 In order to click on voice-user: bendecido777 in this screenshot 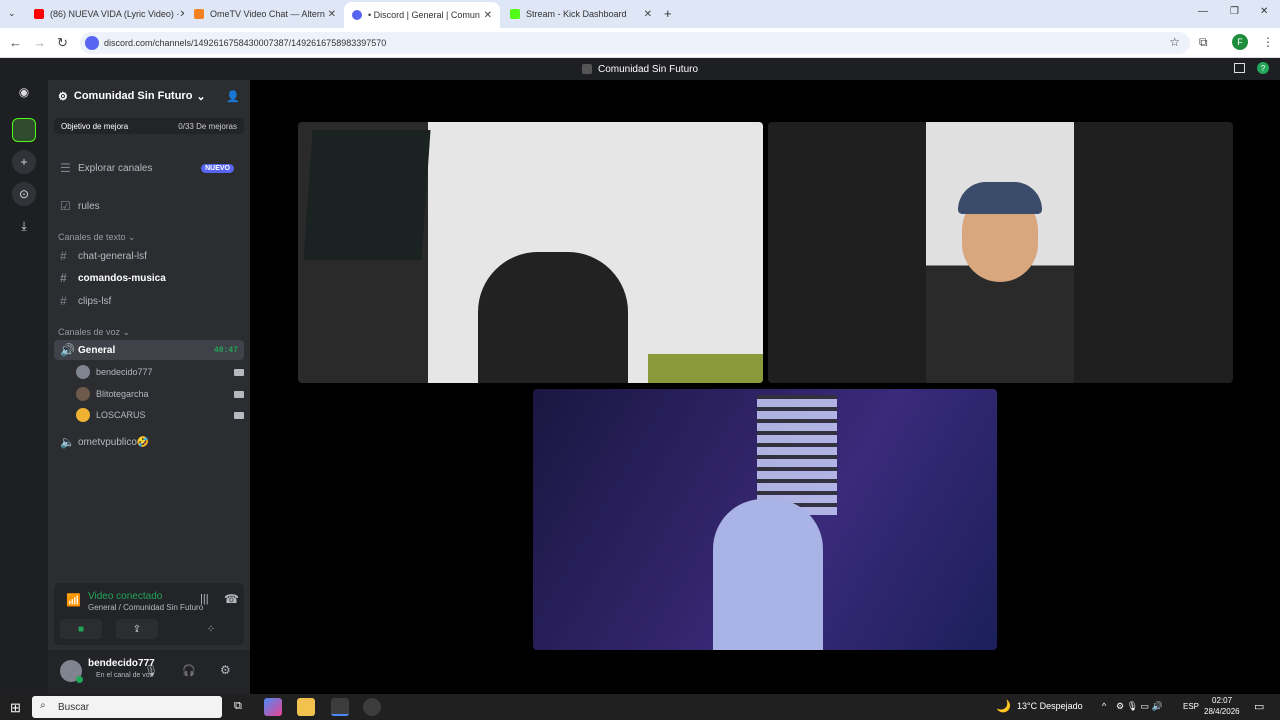, I will do `click(160, 372)`.